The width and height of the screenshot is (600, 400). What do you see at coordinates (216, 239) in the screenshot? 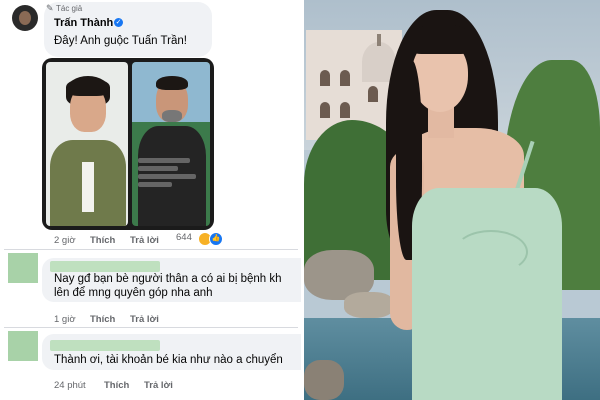
I see `like-icon: 👍` at bounding box center [216, 239].